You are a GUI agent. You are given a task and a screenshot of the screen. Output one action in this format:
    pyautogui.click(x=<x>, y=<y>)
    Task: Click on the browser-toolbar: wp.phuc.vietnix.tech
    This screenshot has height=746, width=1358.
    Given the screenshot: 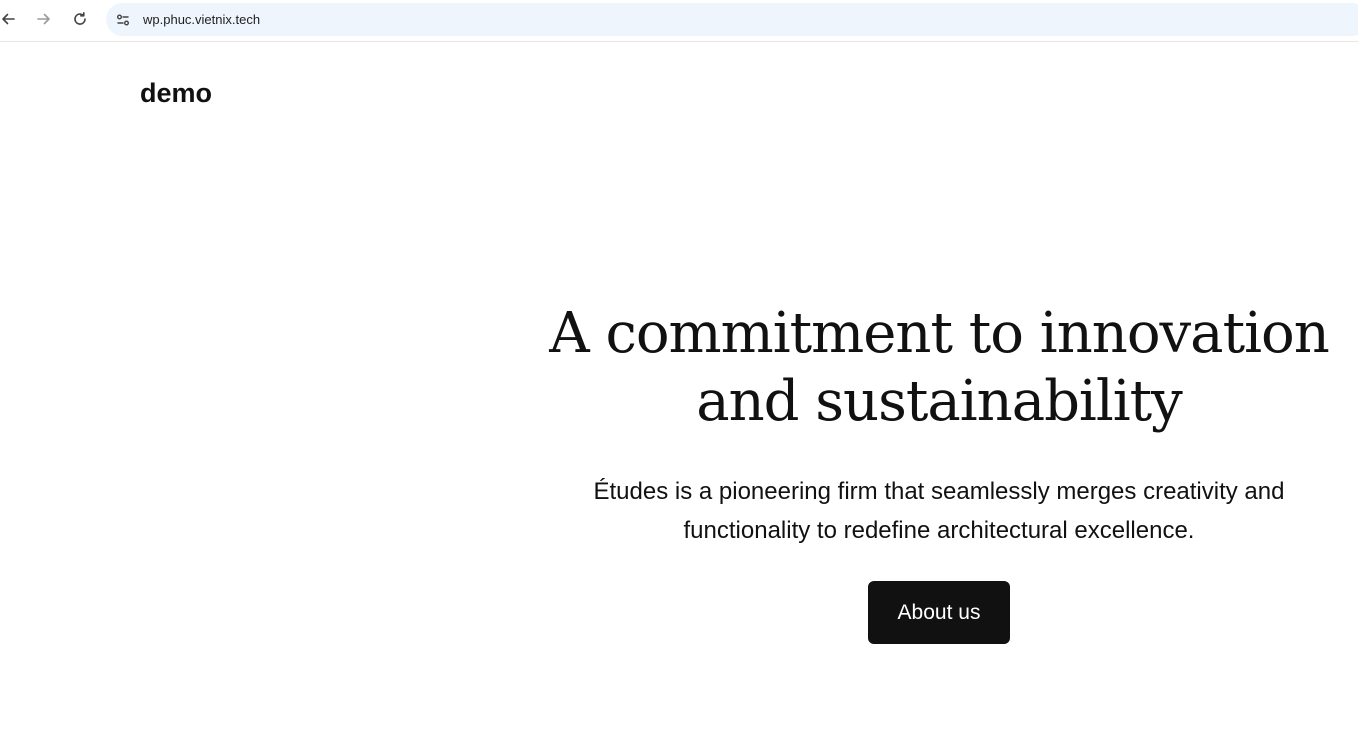 What is the action you would take?
    pyautogui.click(x=679, y=21)
    